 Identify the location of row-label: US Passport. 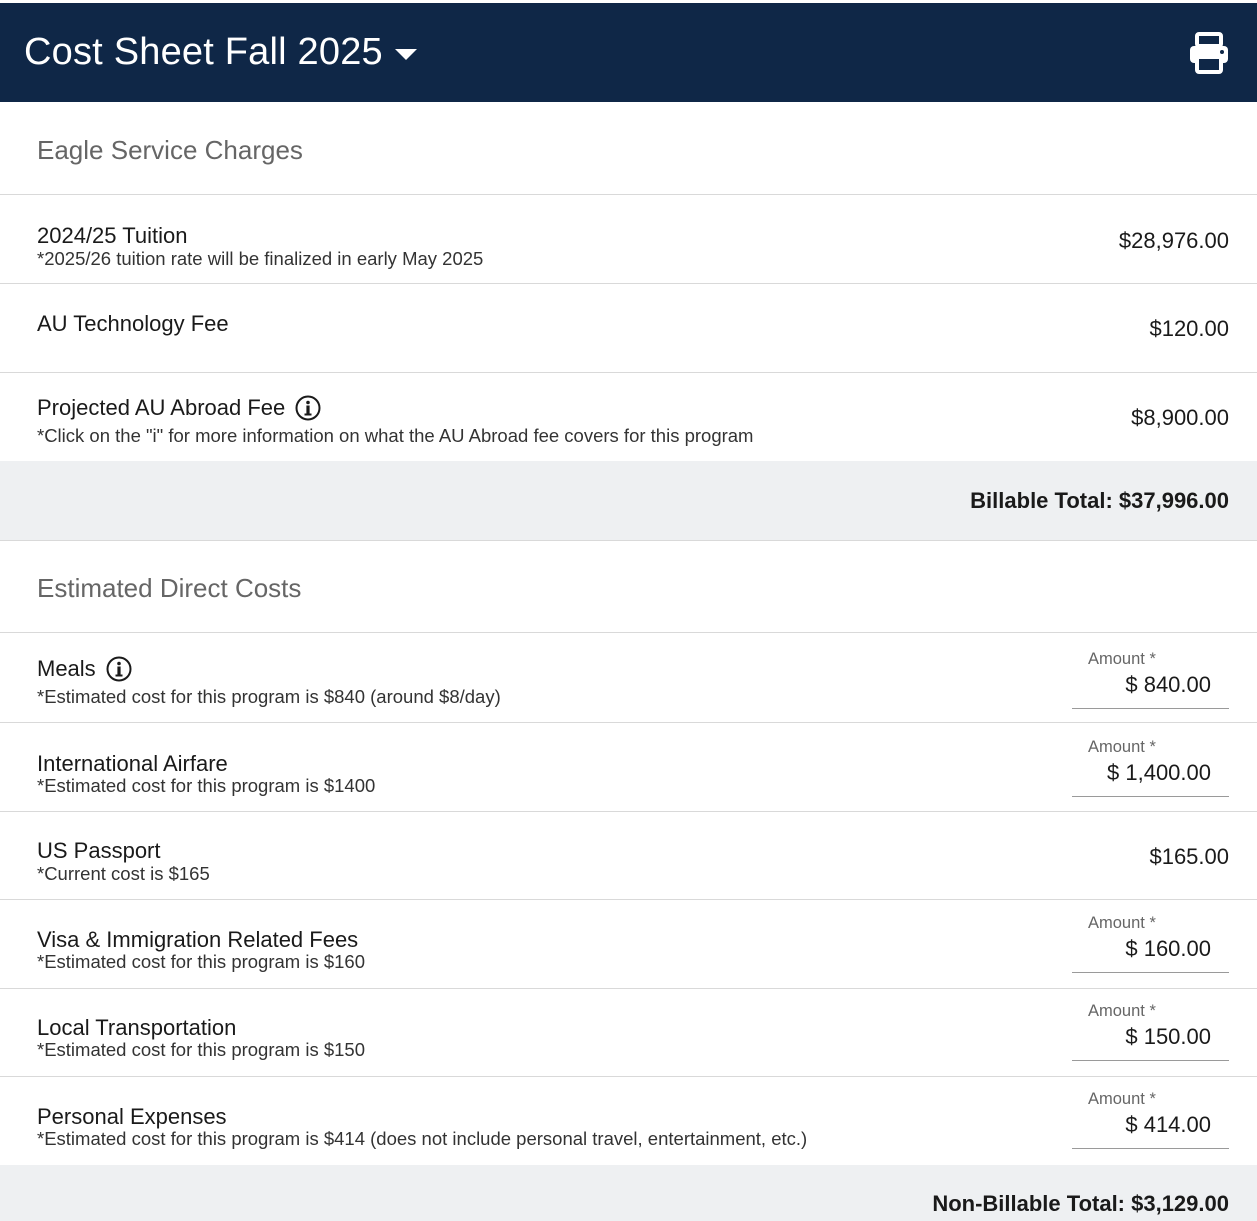
(99, 851).